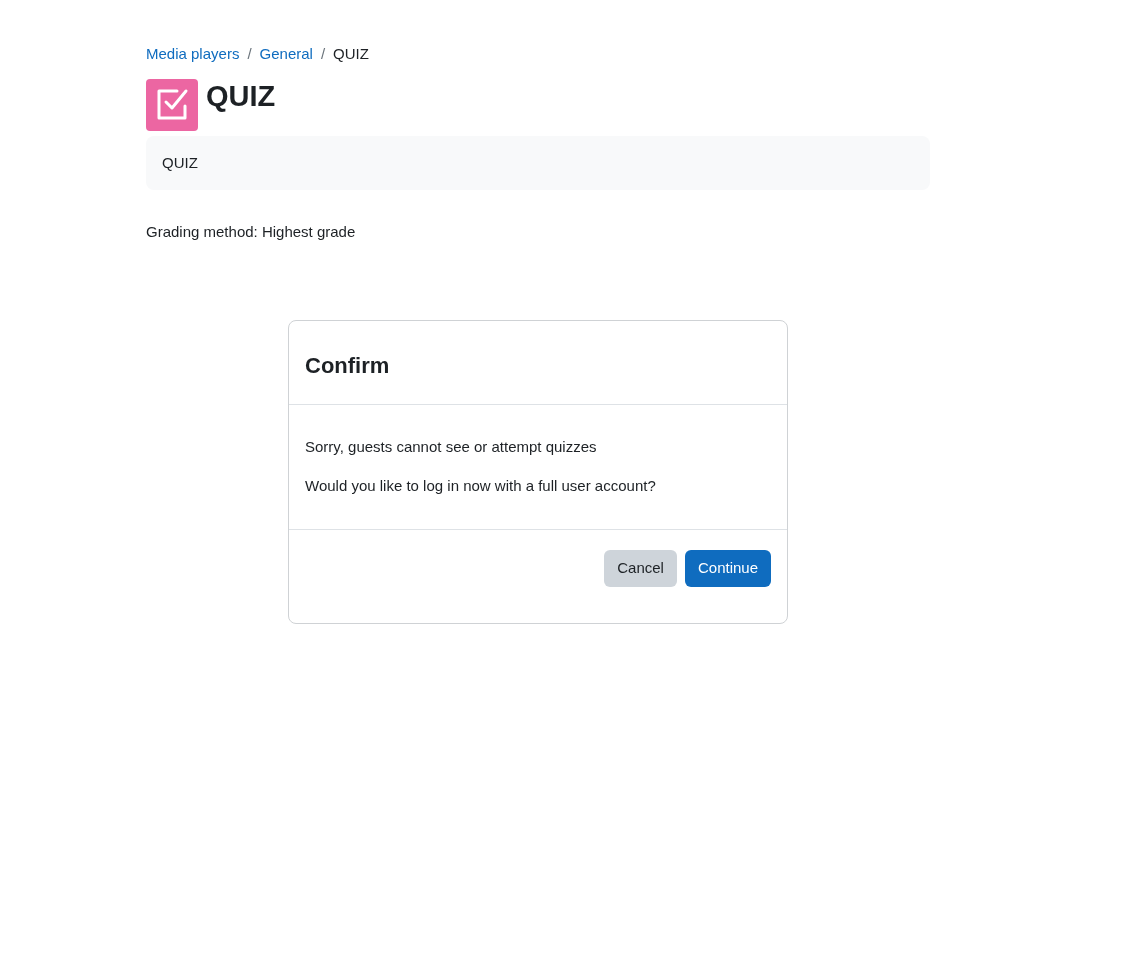  Describe the element at coordinates (640, 568) in the screenshot. I see `cancel-button: Cancel` at that location.